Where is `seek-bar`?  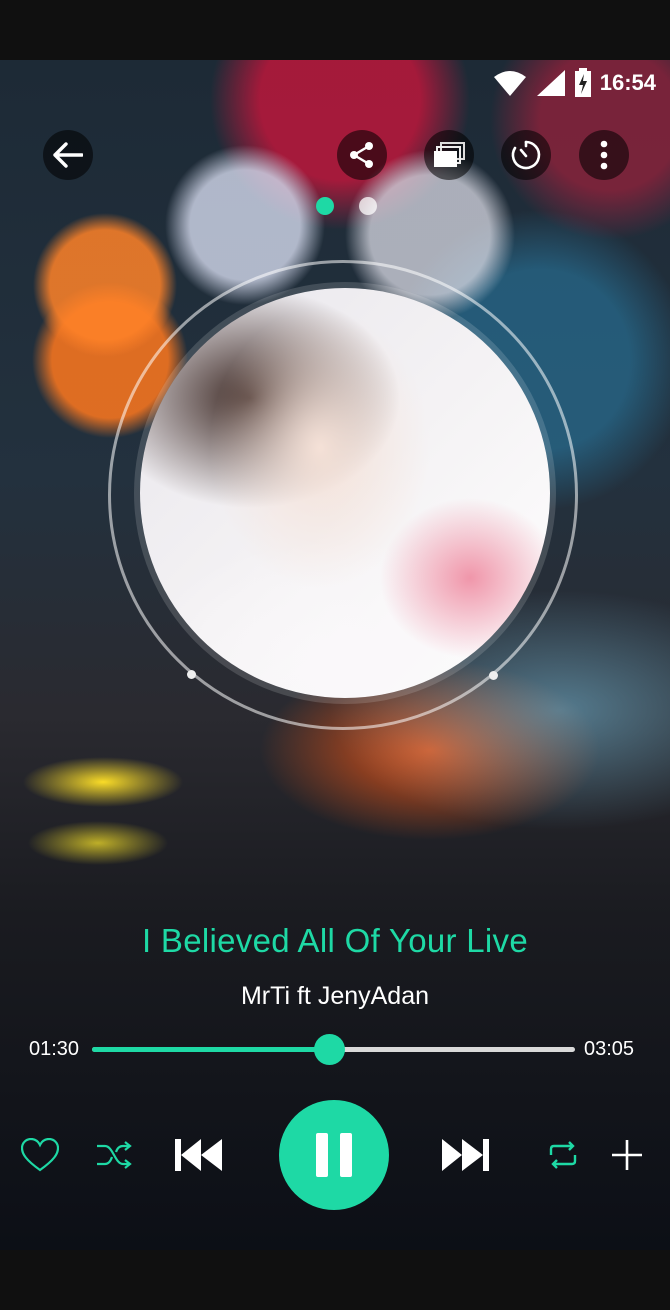
seek-bar is located at coordinates (333, 1049).